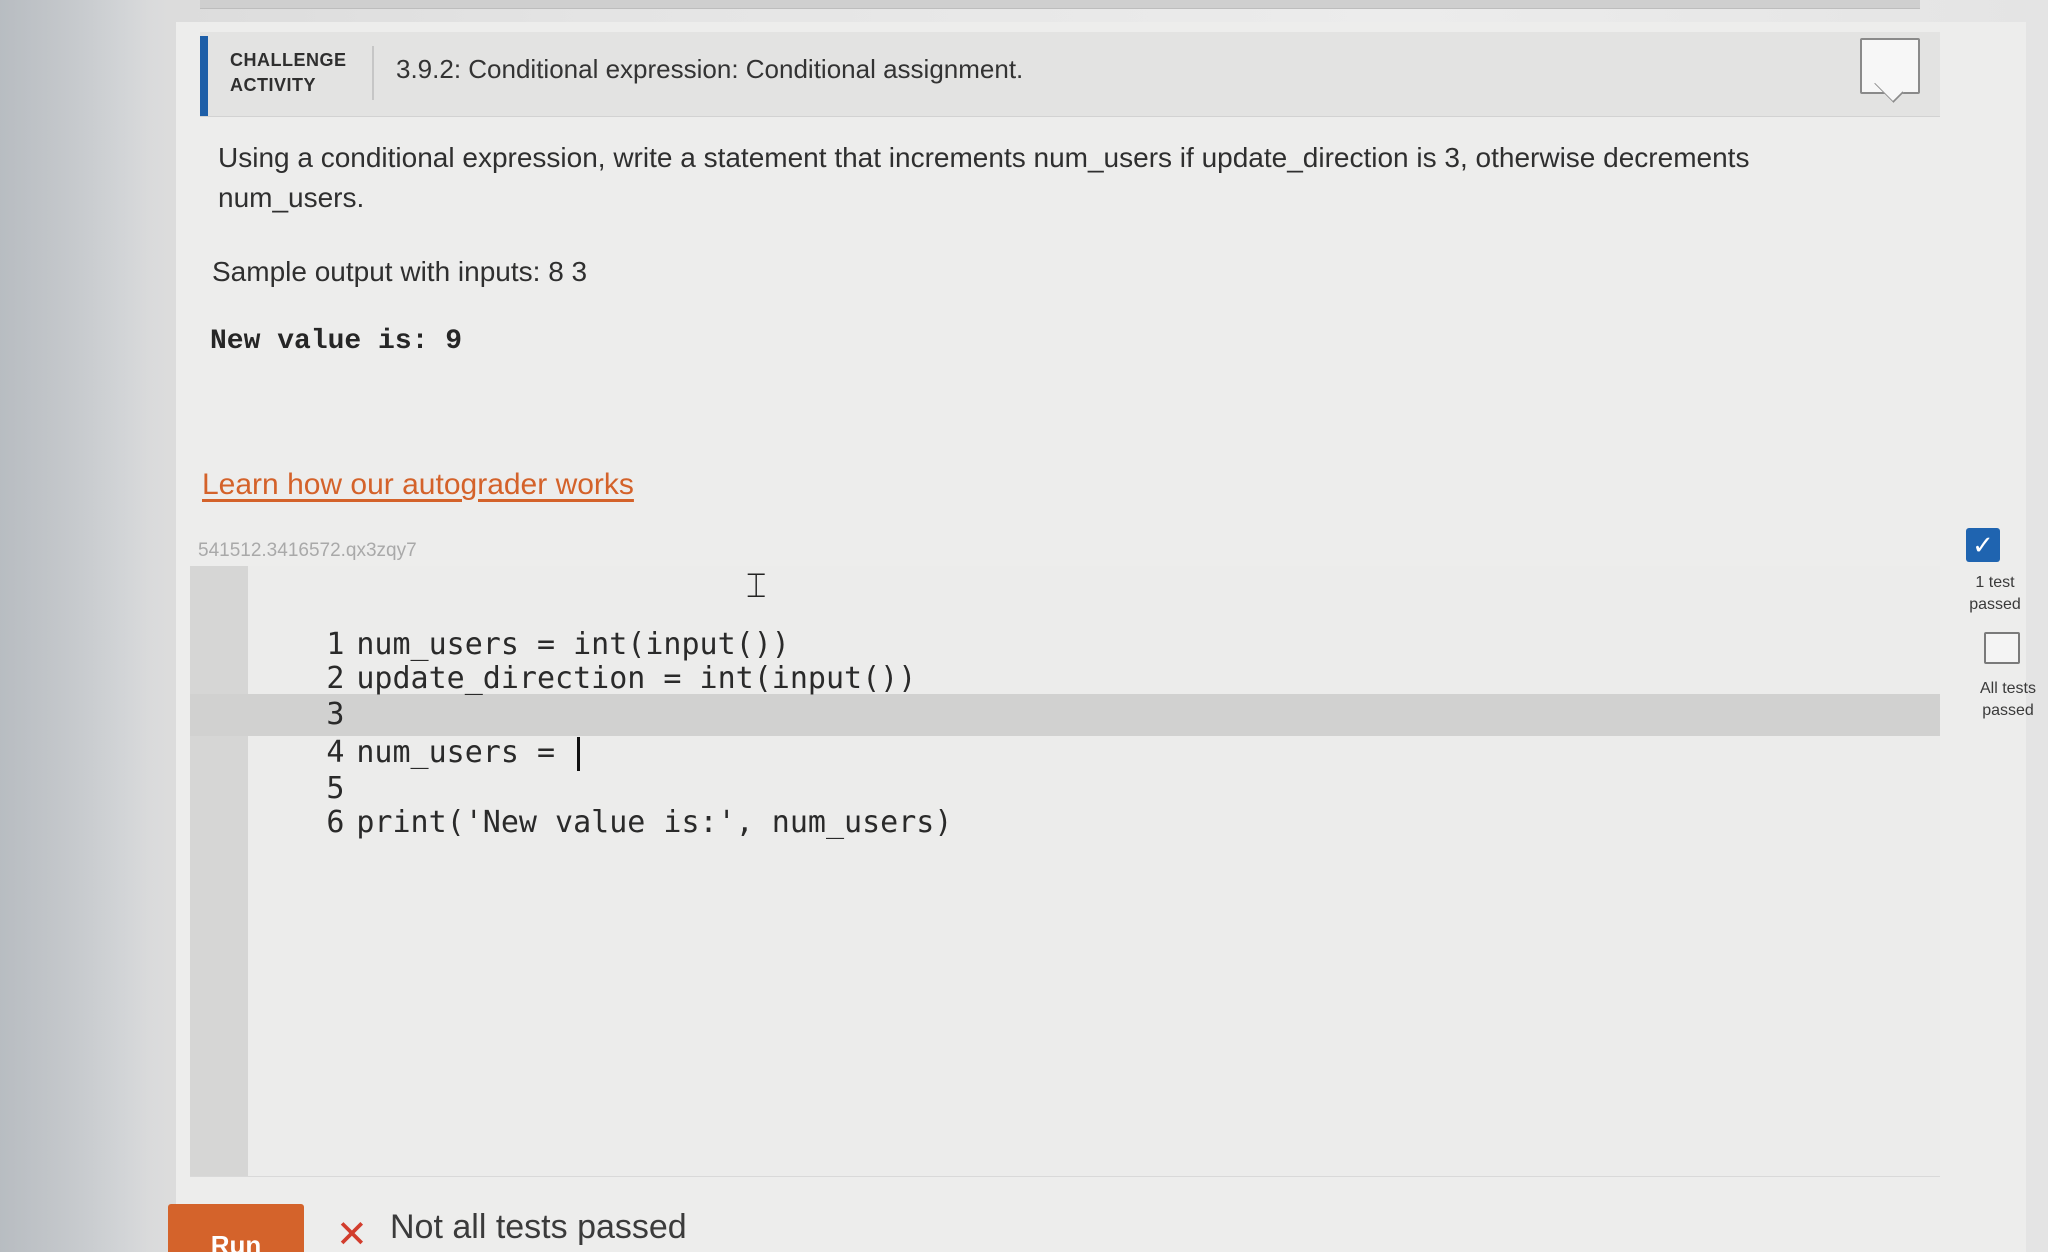 This screenshot has height=1252, width=2048. What do you see at coordinates (654, 823) in the screenshot?
I see `code-text: print('New value is:', num_users)` at bounding box center [654, 823].